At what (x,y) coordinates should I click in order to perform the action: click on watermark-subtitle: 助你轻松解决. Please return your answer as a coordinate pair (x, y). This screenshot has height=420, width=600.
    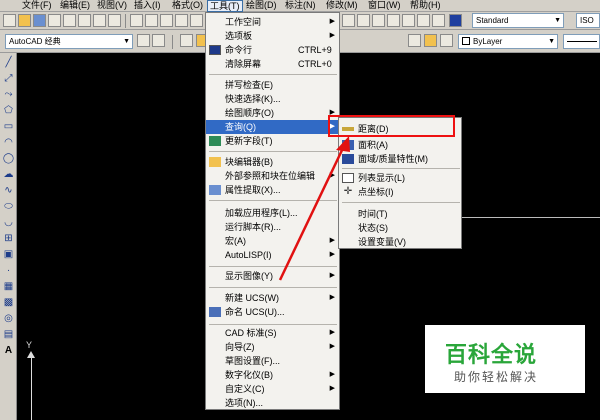
    Looking at the image, I should click on (496, 377).